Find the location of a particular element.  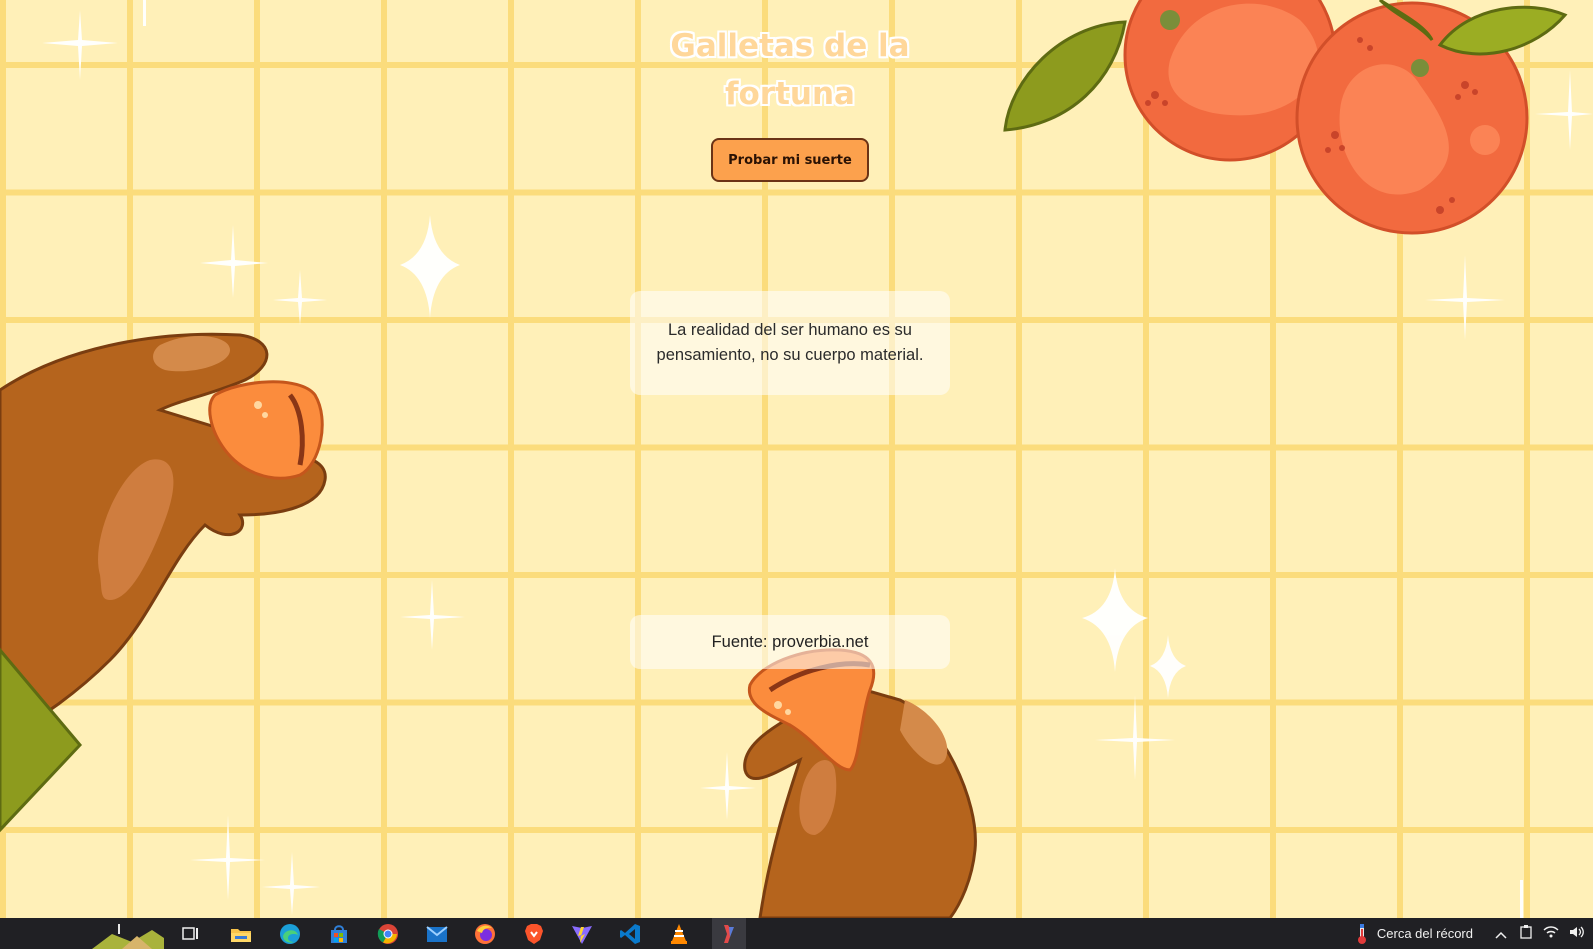

wifi-icon is located at coordinates (1551, 933).